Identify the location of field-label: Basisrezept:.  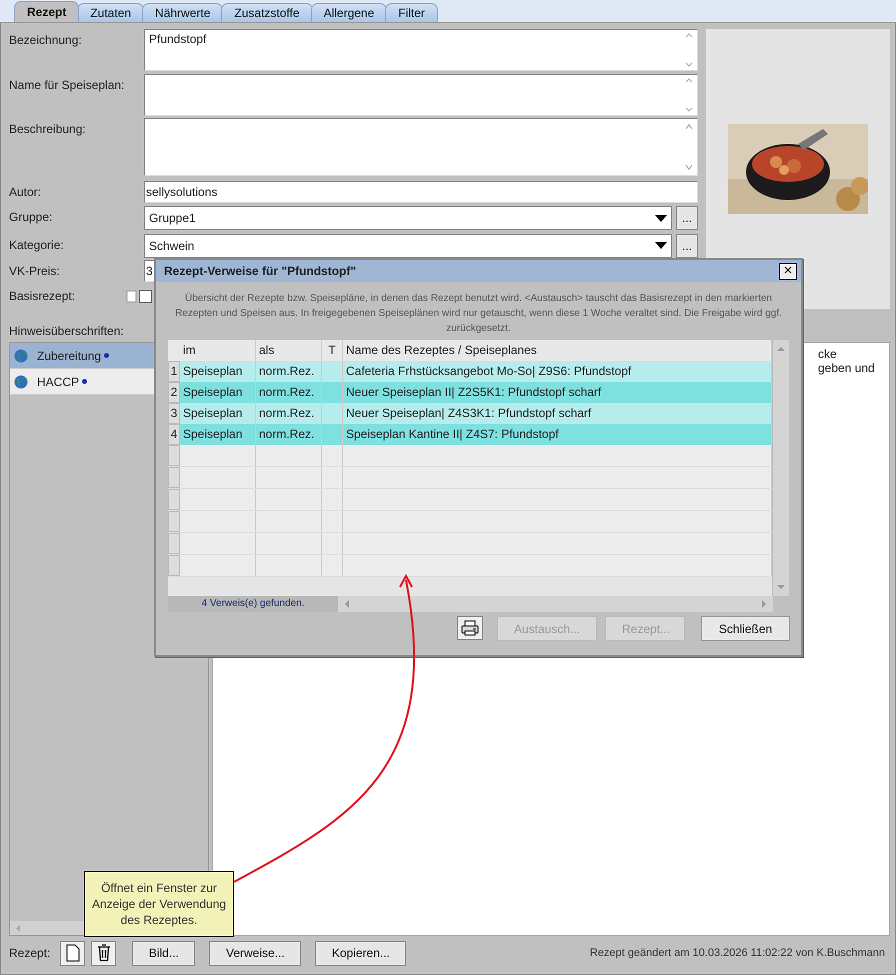
(42, 295).